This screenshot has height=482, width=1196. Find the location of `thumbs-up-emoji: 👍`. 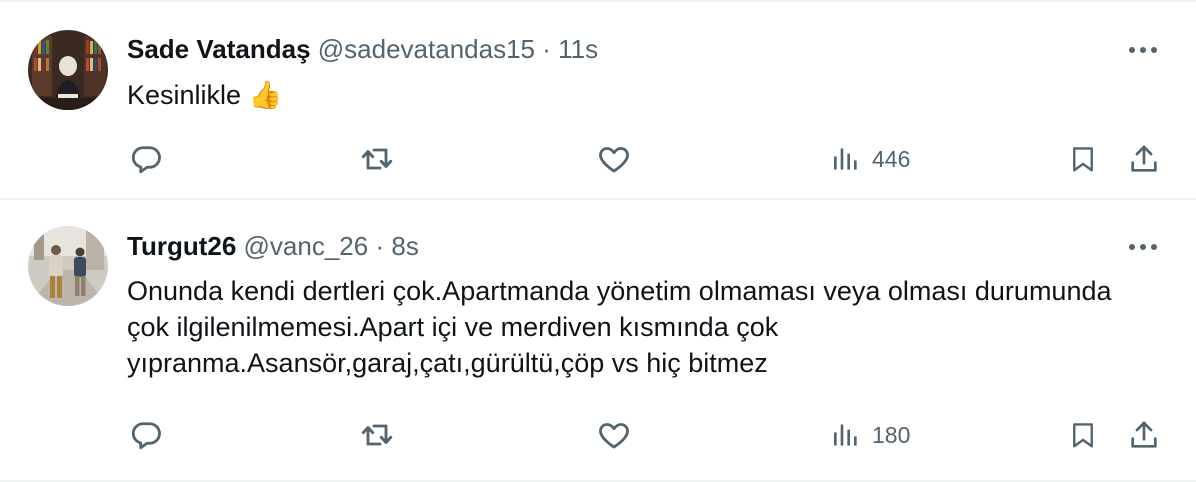

thumbs-up-emoji: 👍 is located at coordinates (265, 95).